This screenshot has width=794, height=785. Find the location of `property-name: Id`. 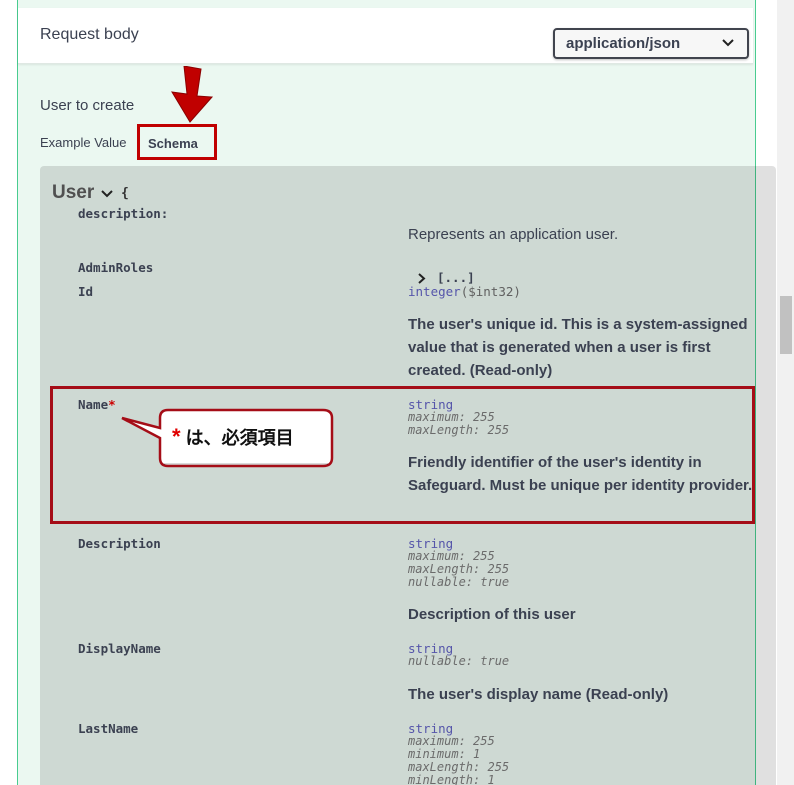

property-name: Id is located at coordinates (86, 291).